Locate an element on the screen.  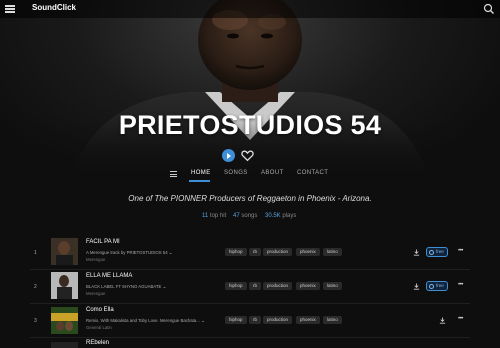
track-index: 1 is located at coordinates (35, 253).